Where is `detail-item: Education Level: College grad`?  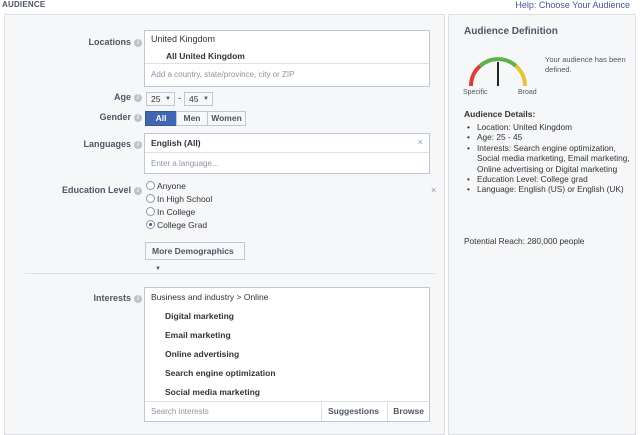 detail-item: Education Level: College grad is located at coordinates (548, 179).